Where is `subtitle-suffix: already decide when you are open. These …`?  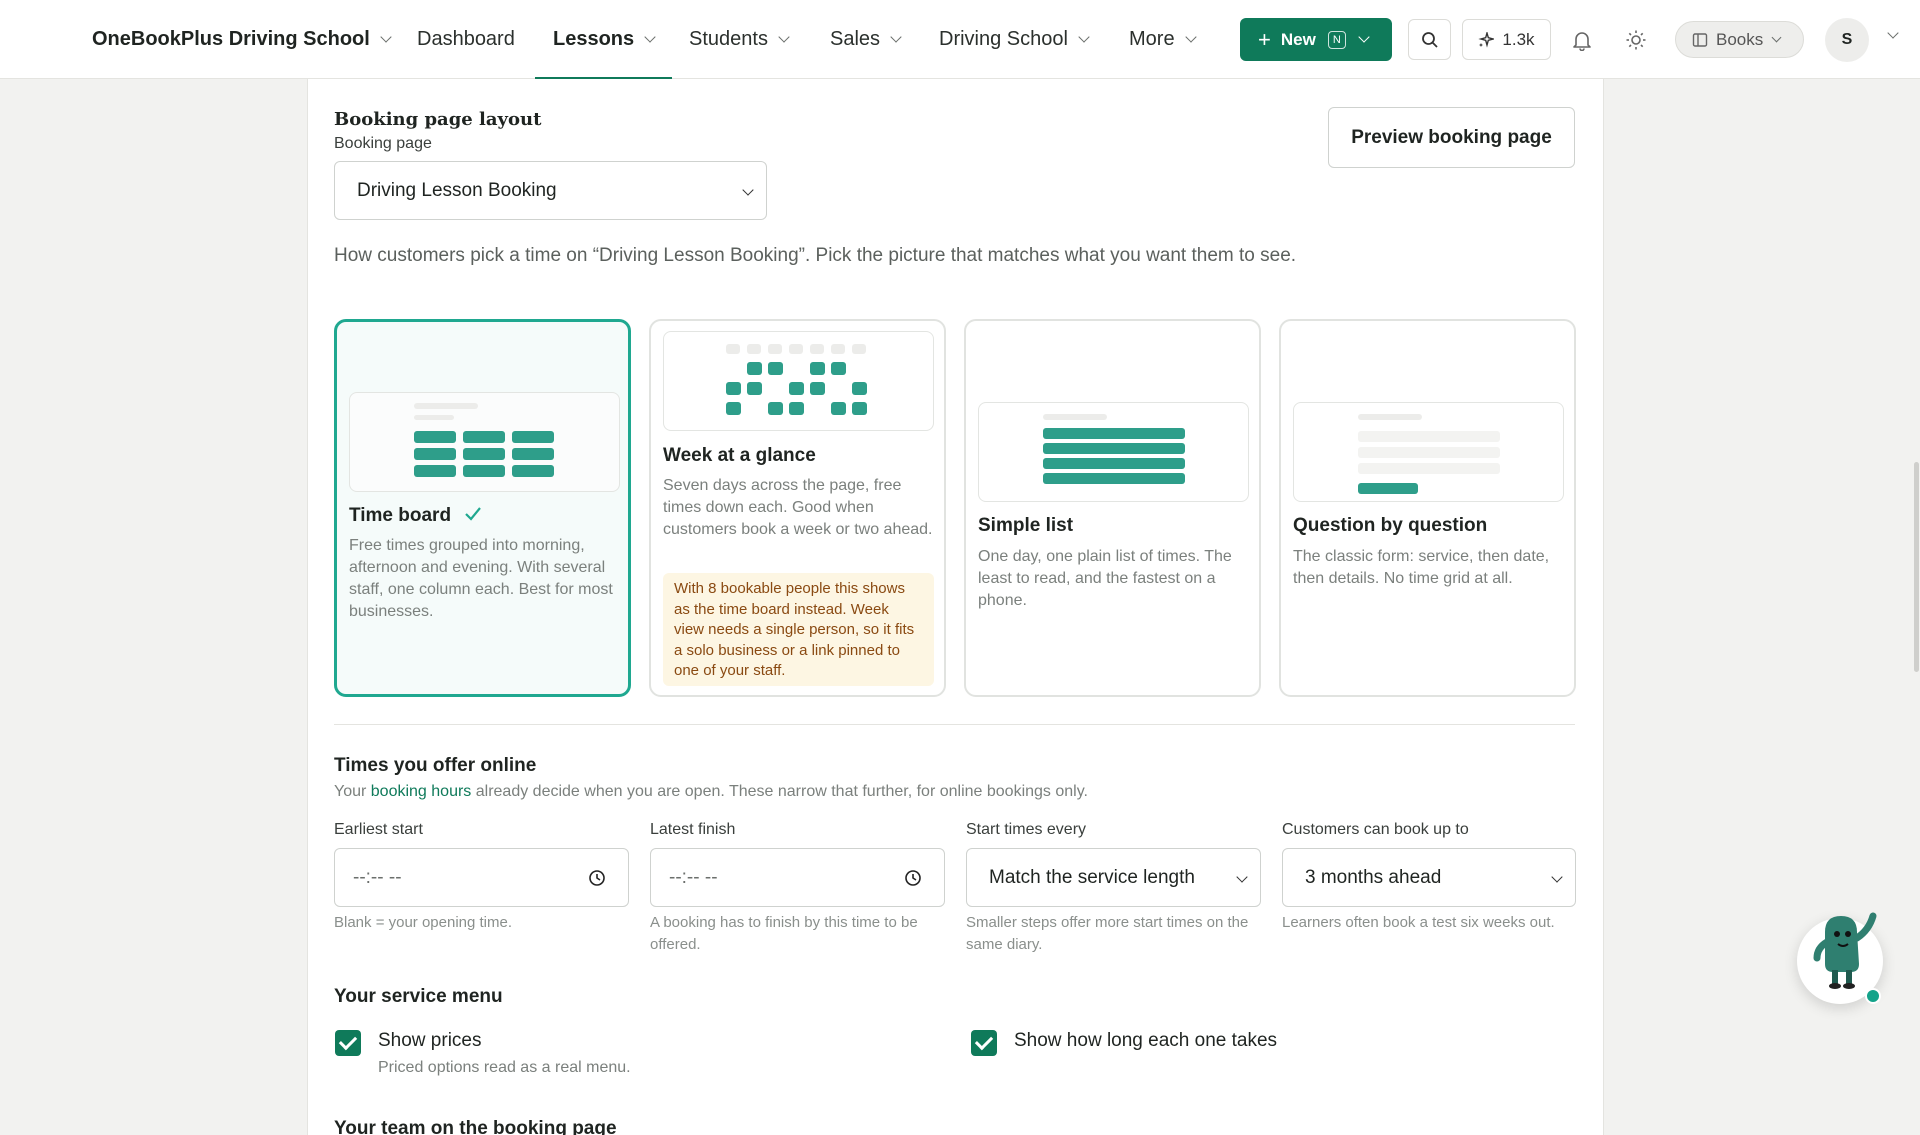 subtitle-suffix: already decide when you are open. These … is located at coordinates (779, 791).